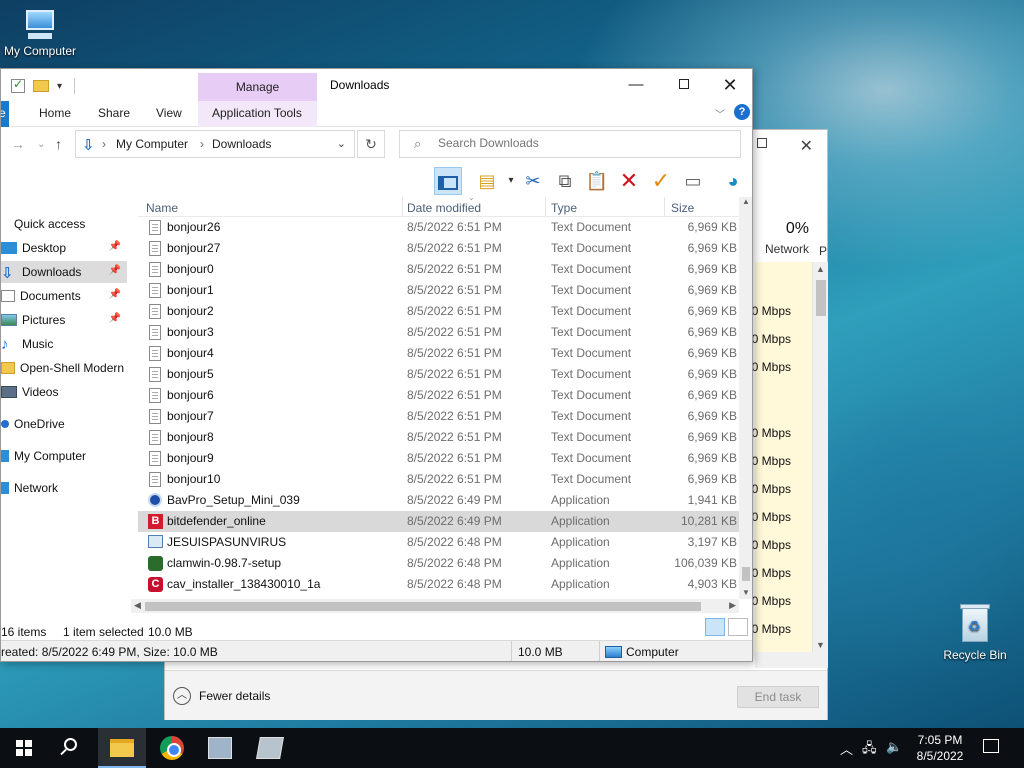  What do you see at coordinates (846, 748) in the screenshot?
I see `chevron-up-icon: ︿` at bounding box center [846, 748].